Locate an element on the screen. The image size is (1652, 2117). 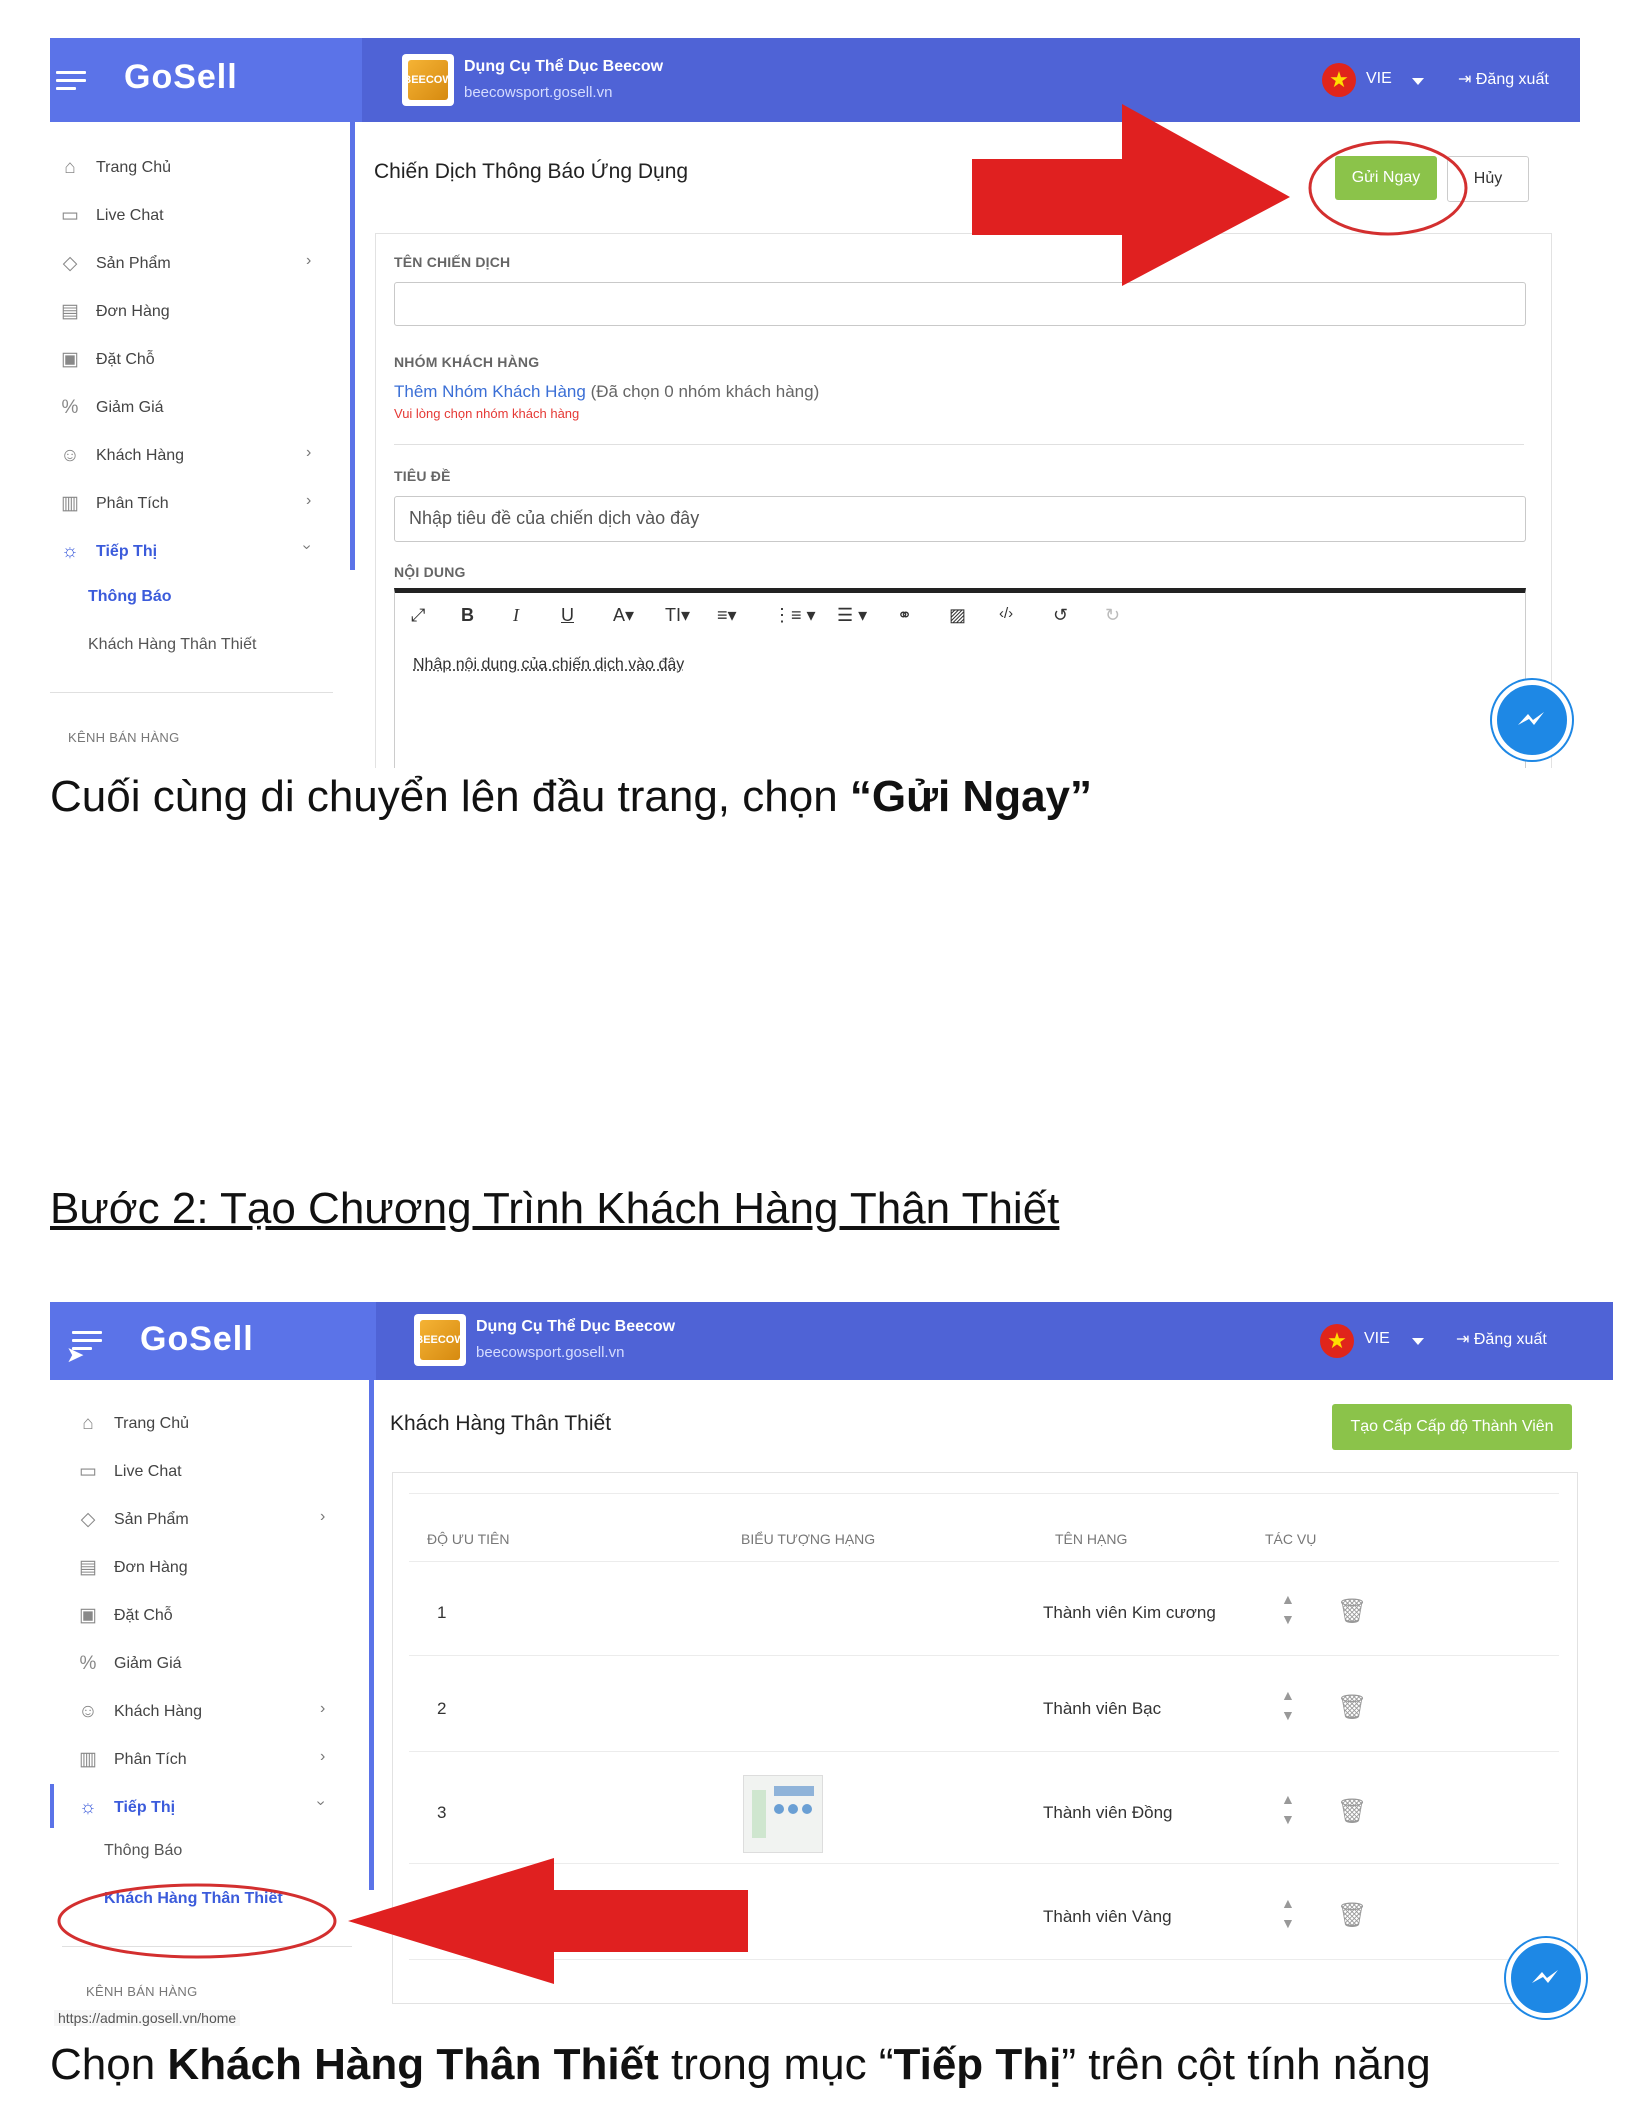
messenger-glyph is located at coordinates (1531, 718).